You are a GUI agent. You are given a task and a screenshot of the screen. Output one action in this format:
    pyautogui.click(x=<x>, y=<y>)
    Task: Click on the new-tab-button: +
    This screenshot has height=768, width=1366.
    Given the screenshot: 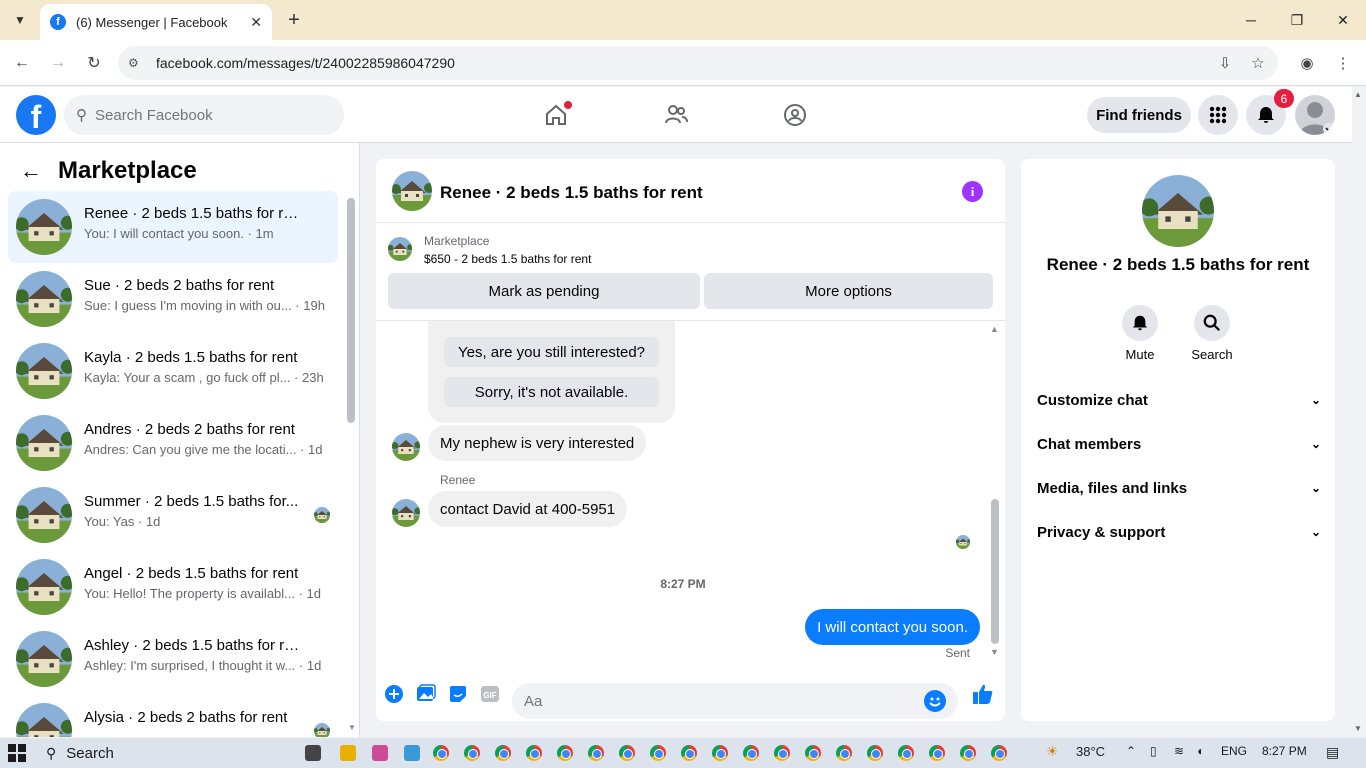 What is the action you would take?
    pyautogui.click(x=294, y=20)
    